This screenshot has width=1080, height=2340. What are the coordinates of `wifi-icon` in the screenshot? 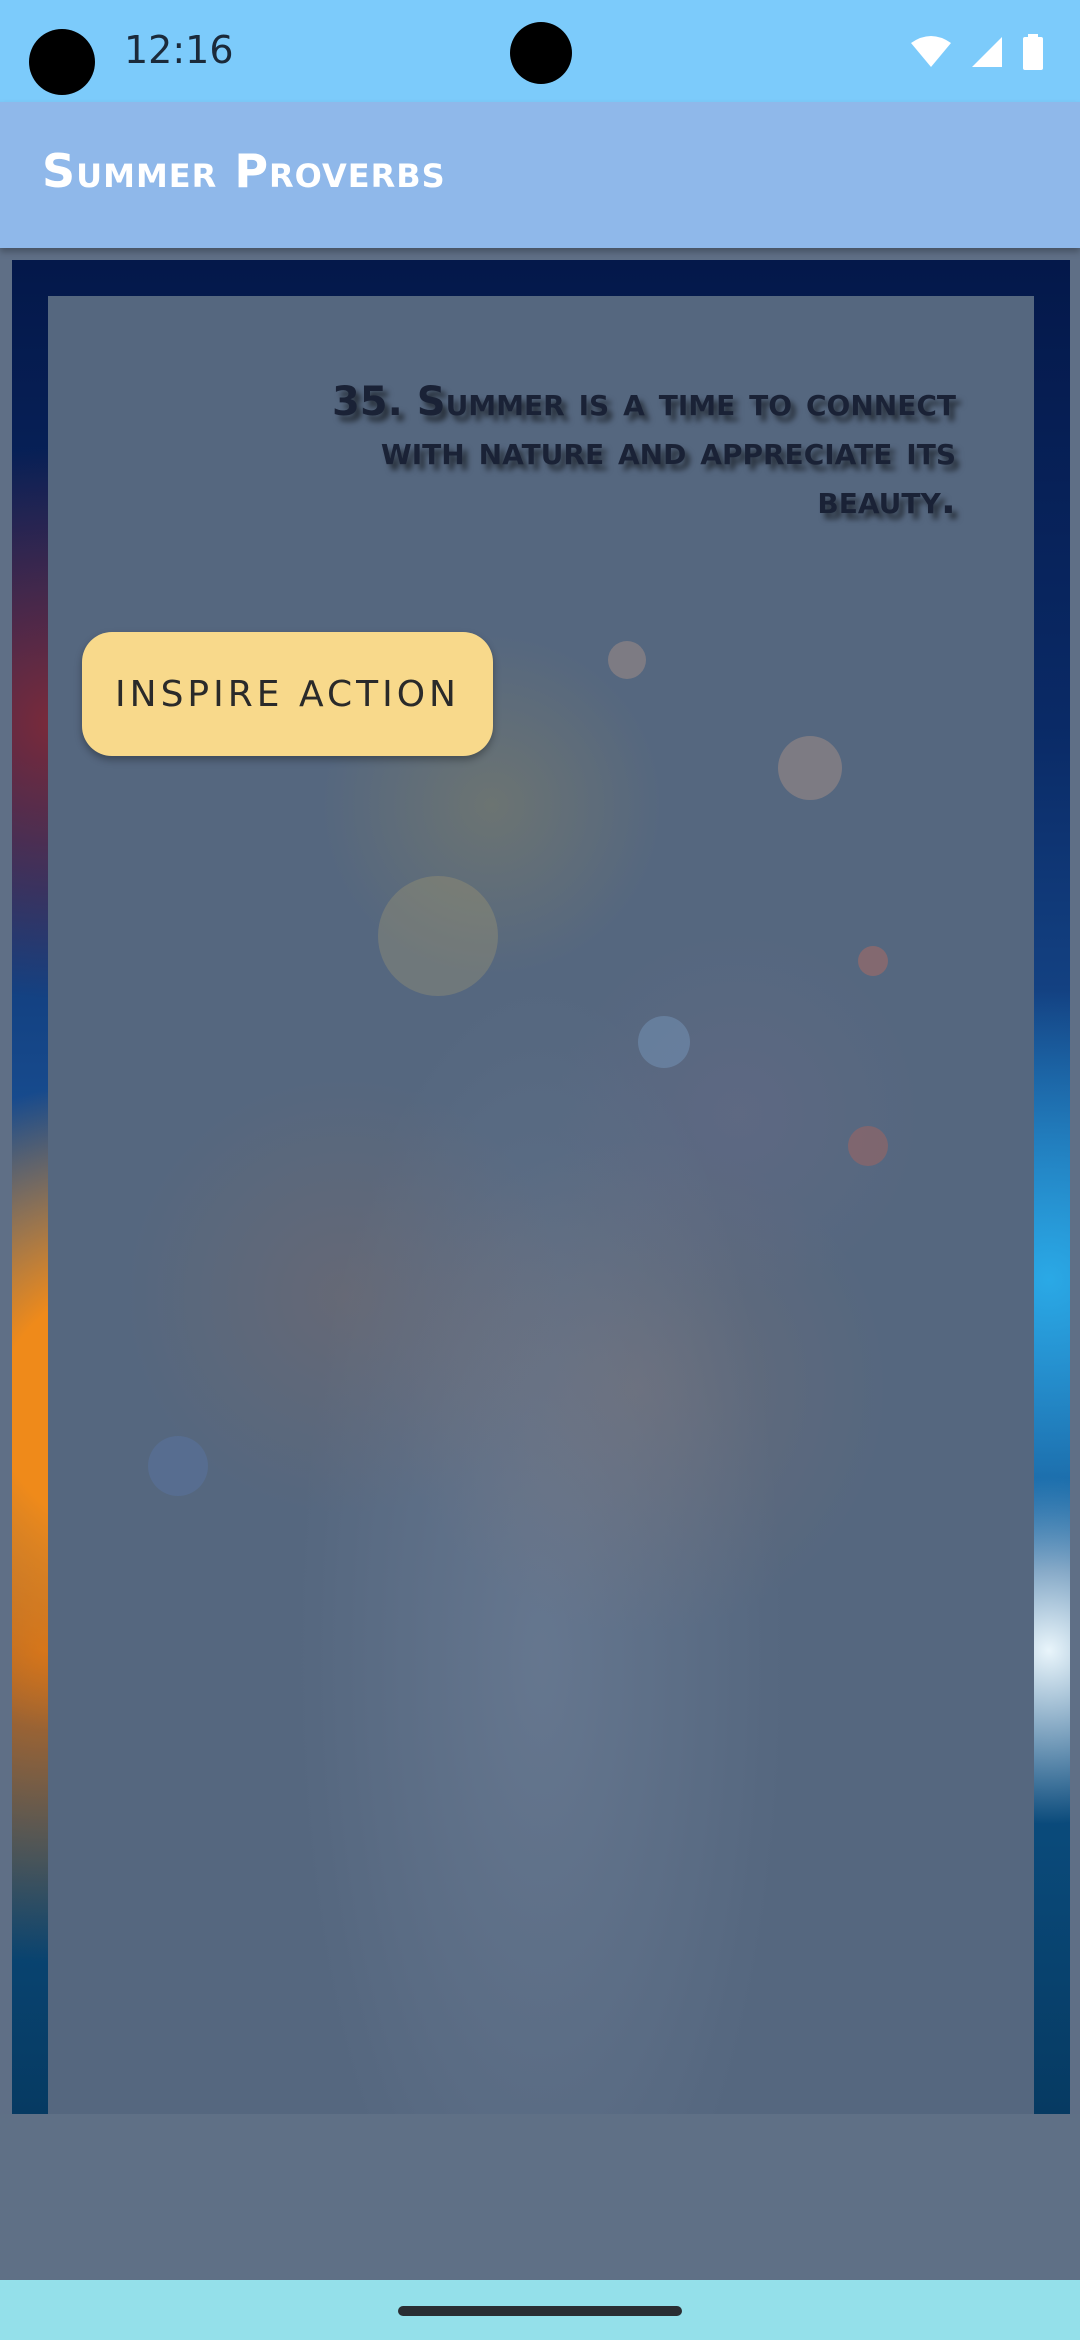 It's located at (931, 51).